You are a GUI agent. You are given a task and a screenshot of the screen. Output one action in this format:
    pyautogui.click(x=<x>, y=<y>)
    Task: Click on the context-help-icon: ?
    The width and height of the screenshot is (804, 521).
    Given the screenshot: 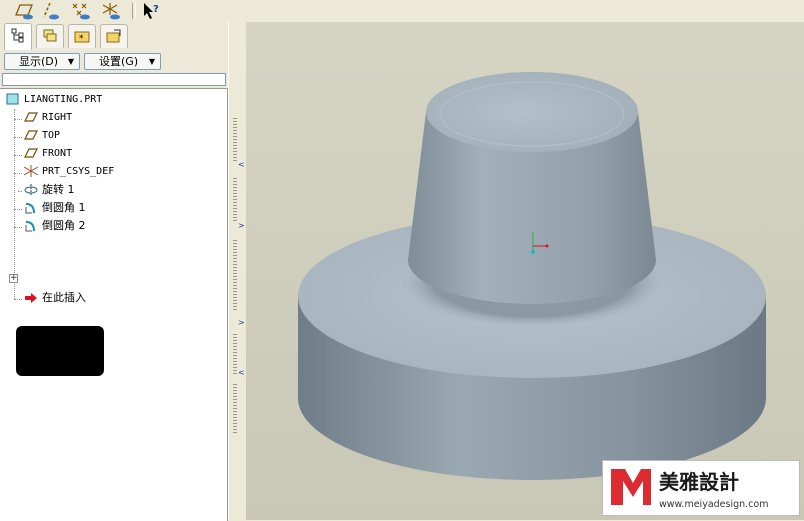 What is the action you would take?
    pyautogui.click(x=151, y=11)
    